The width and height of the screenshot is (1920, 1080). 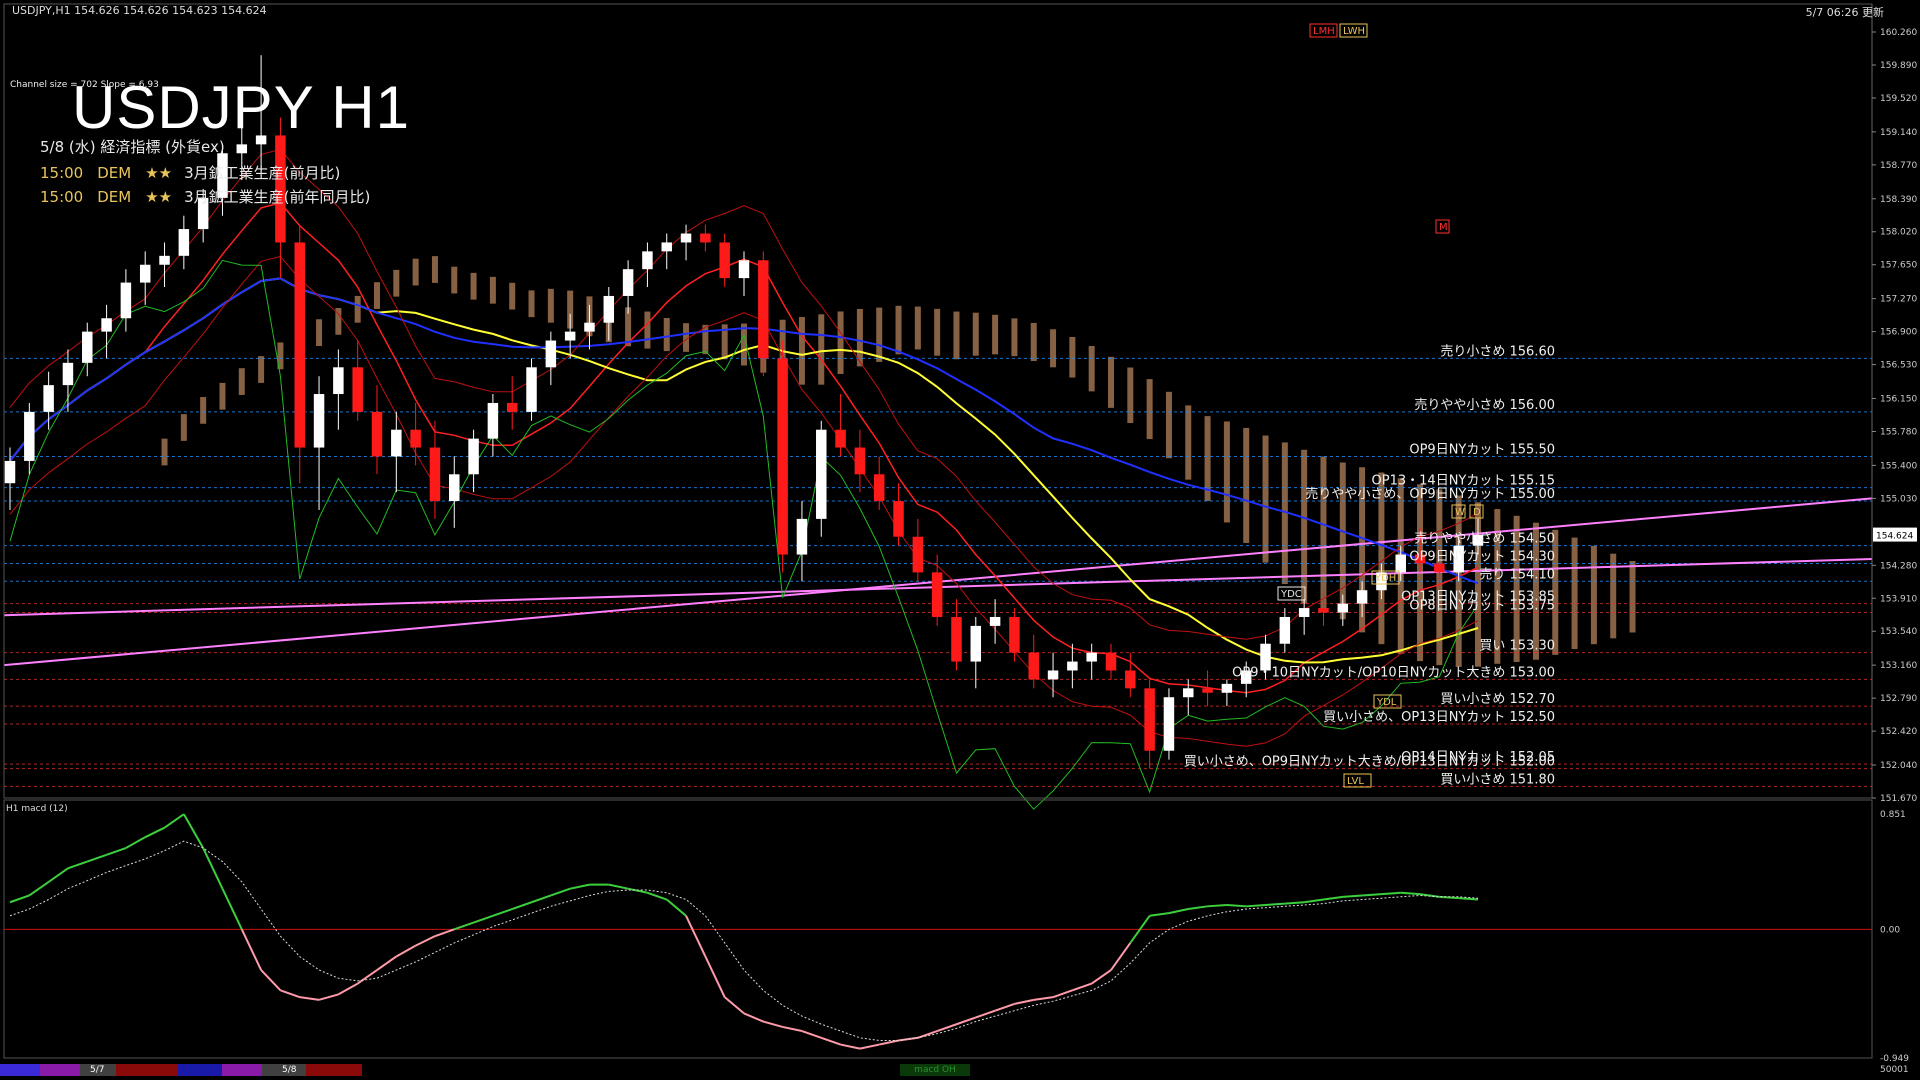 What do you see at coordinates (1898, 632) in the screenshot?
I see `price-axis-tick-label: 153.540` at bounding box center [1898, 632].